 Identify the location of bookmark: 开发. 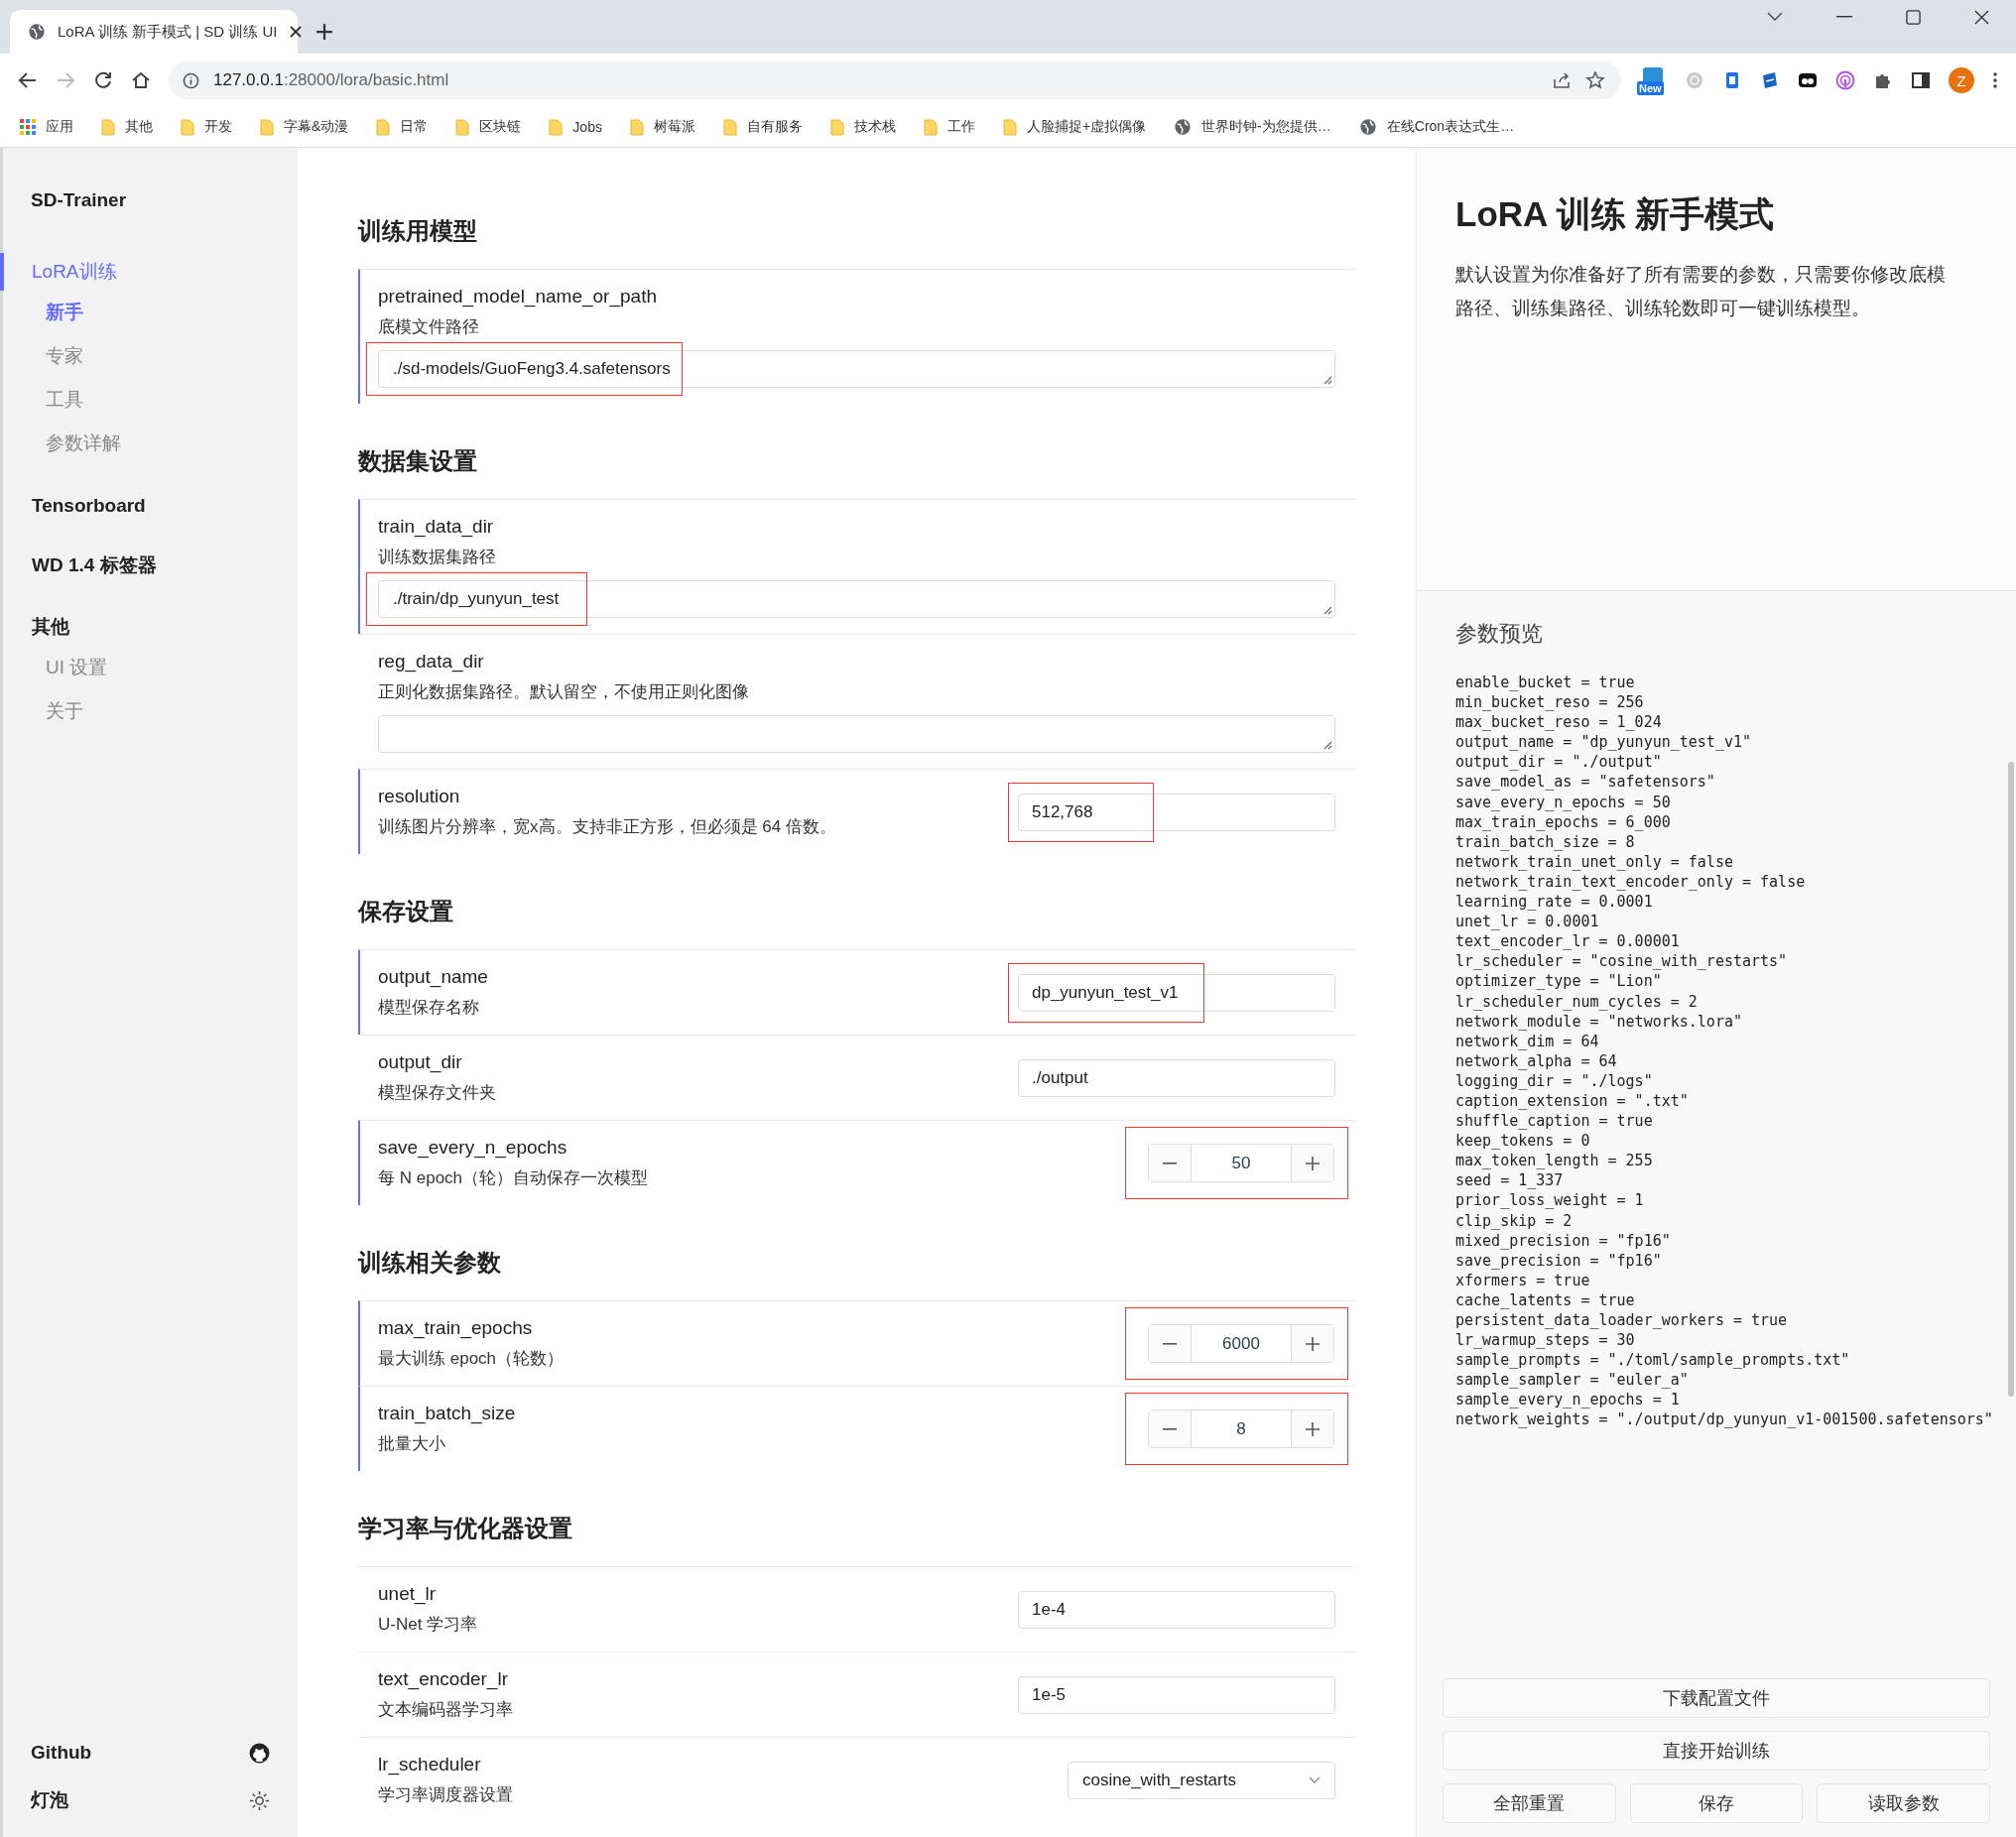
(206, 127).